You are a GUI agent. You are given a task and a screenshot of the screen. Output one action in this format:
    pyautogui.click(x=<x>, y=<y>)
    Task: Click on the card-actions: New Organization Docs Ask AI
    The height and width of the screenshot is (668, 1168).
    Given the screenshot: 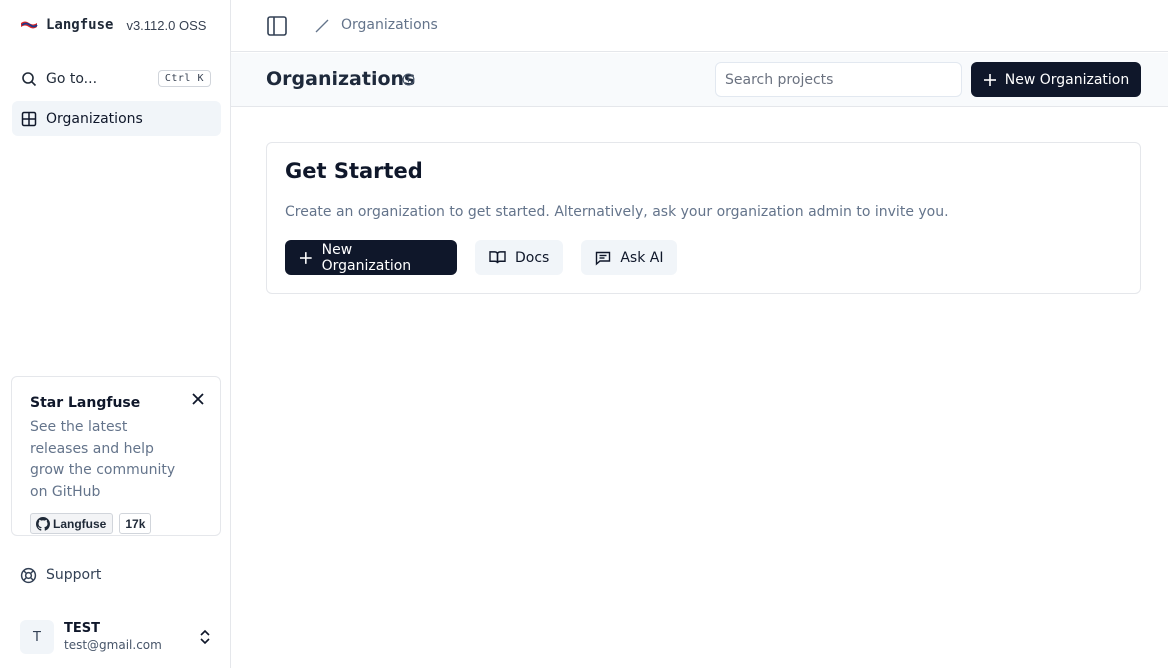 What is the action you would take?
    pyautogui.click(x=490, y=257)
    